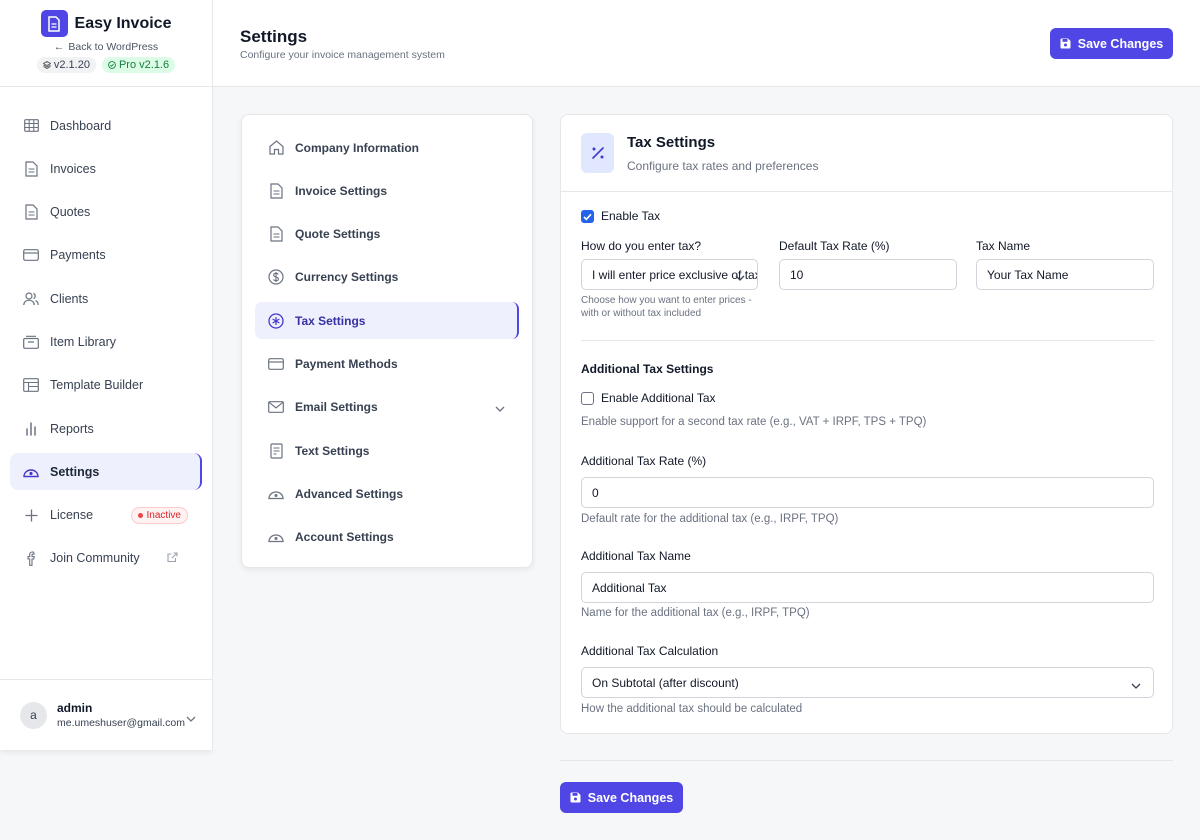  I want to click on default-tax-rate-label: Default Tax Rate (%), so click(834, 246).